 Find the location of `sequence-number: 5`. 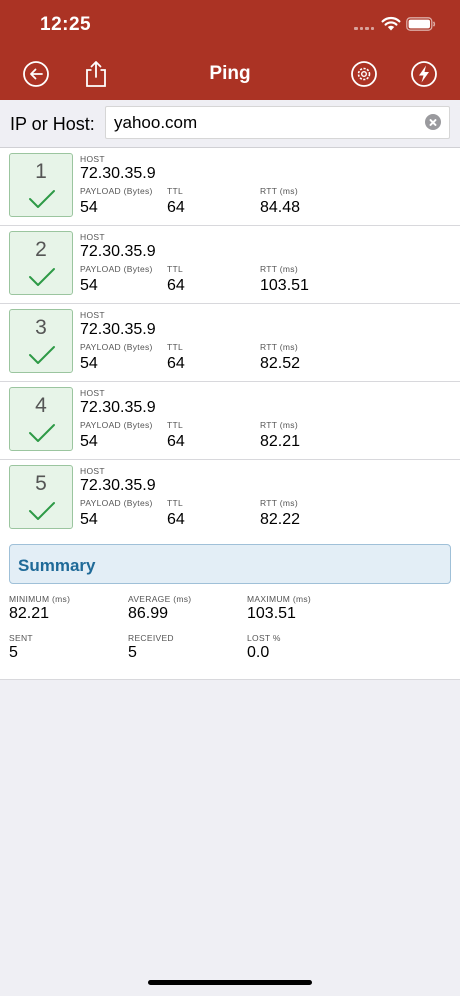

sequence-number: 5 is located at coordinates (41, 483).